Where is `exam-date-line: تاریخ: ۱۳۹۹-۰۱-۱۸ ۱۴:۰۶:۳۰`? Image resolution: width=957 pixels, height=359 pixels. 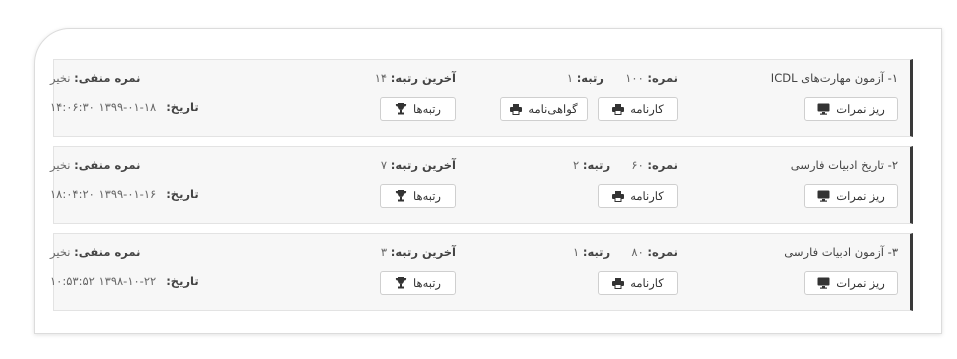 exam-date-line: تاریخ: ۱۳۹۹-۰۱-۱۸ ۱۴:۰۶:۳۰ is located at coordinates (124, 107).